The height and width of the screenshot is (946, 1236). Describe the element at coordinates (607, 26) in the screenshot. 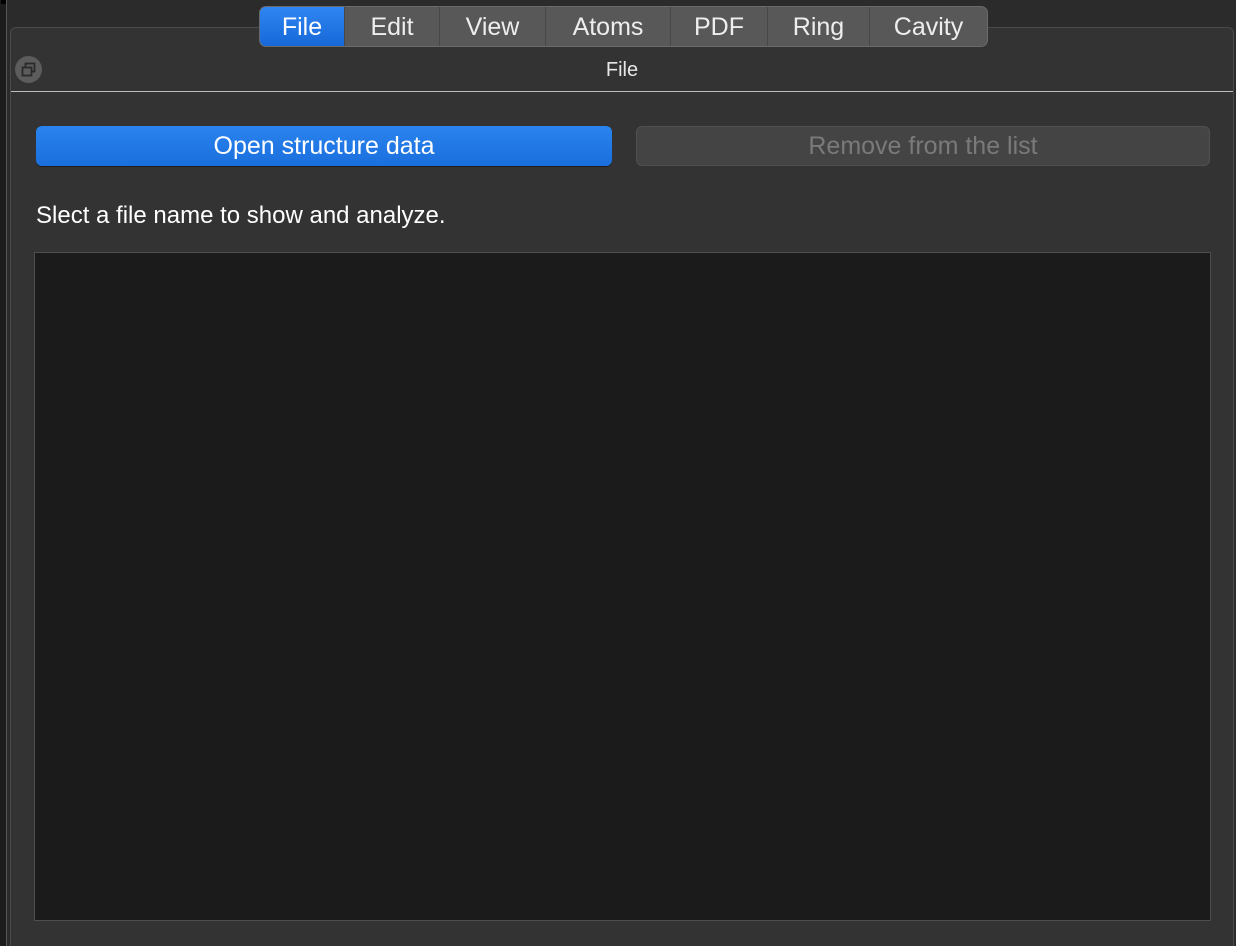

I see `tab-atoms: Atoms` at that location.